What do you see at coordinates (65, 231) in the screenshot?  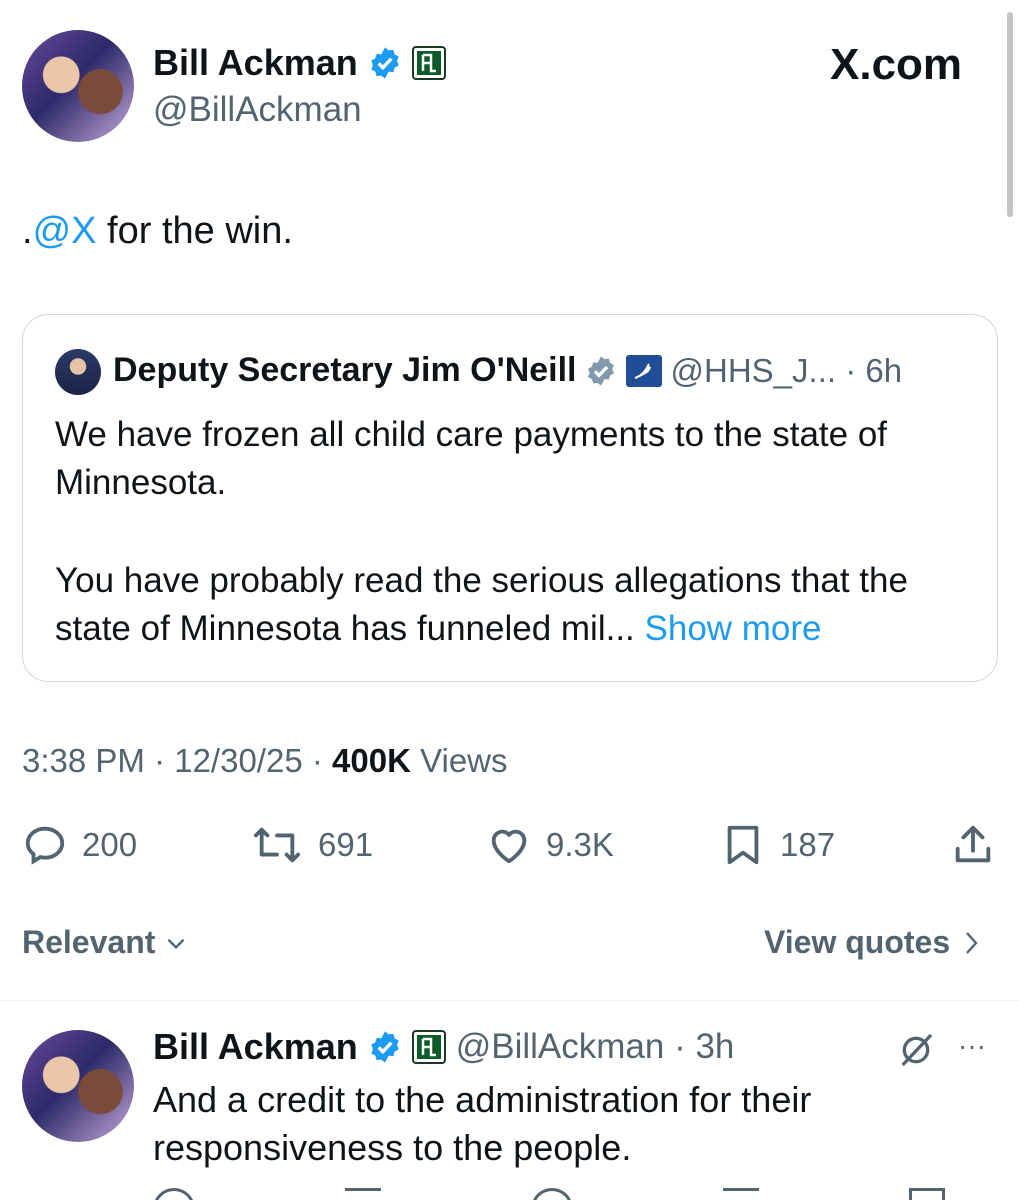 I see `mention-link: @X` at bounding box center [65, 231].